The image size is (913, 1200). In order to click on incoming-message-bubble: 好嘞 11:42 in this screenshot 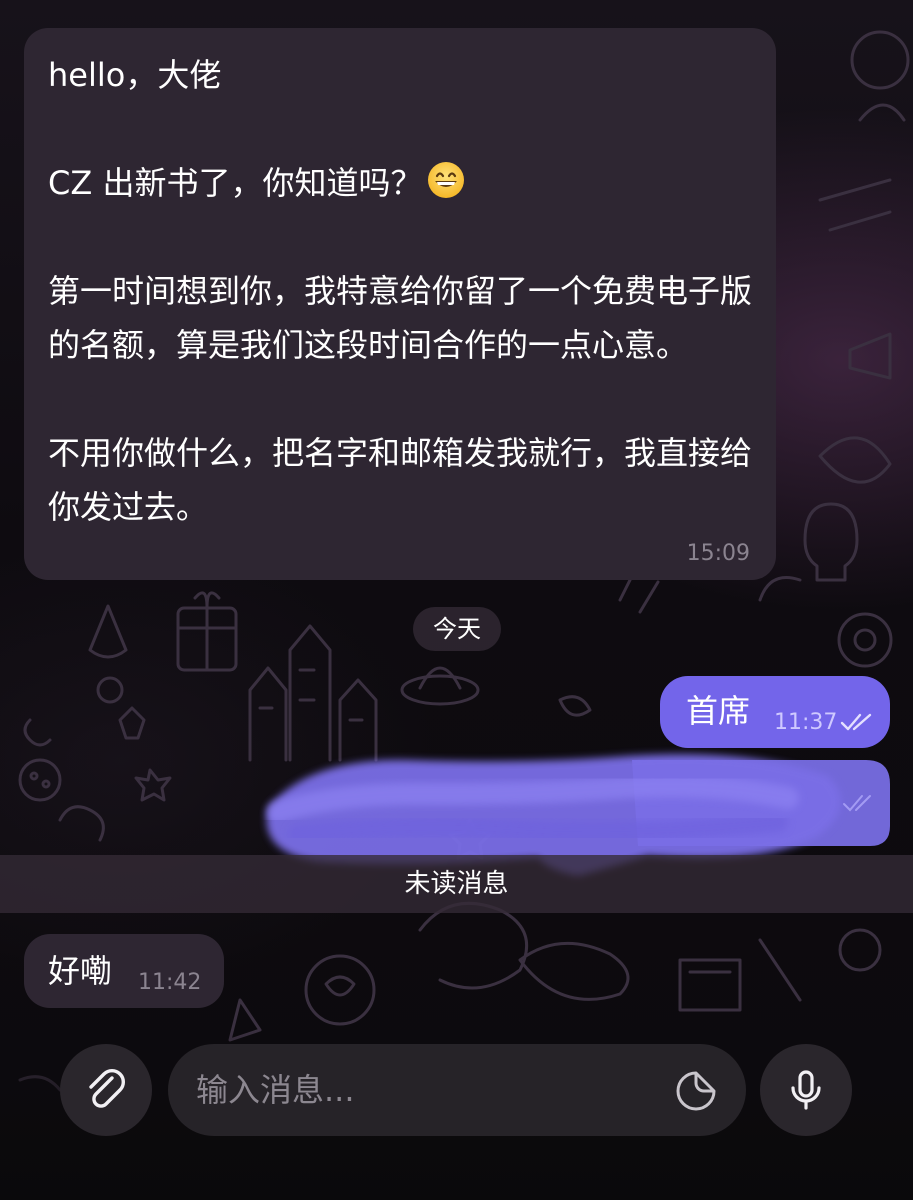, I will do `click(124, 971)`.